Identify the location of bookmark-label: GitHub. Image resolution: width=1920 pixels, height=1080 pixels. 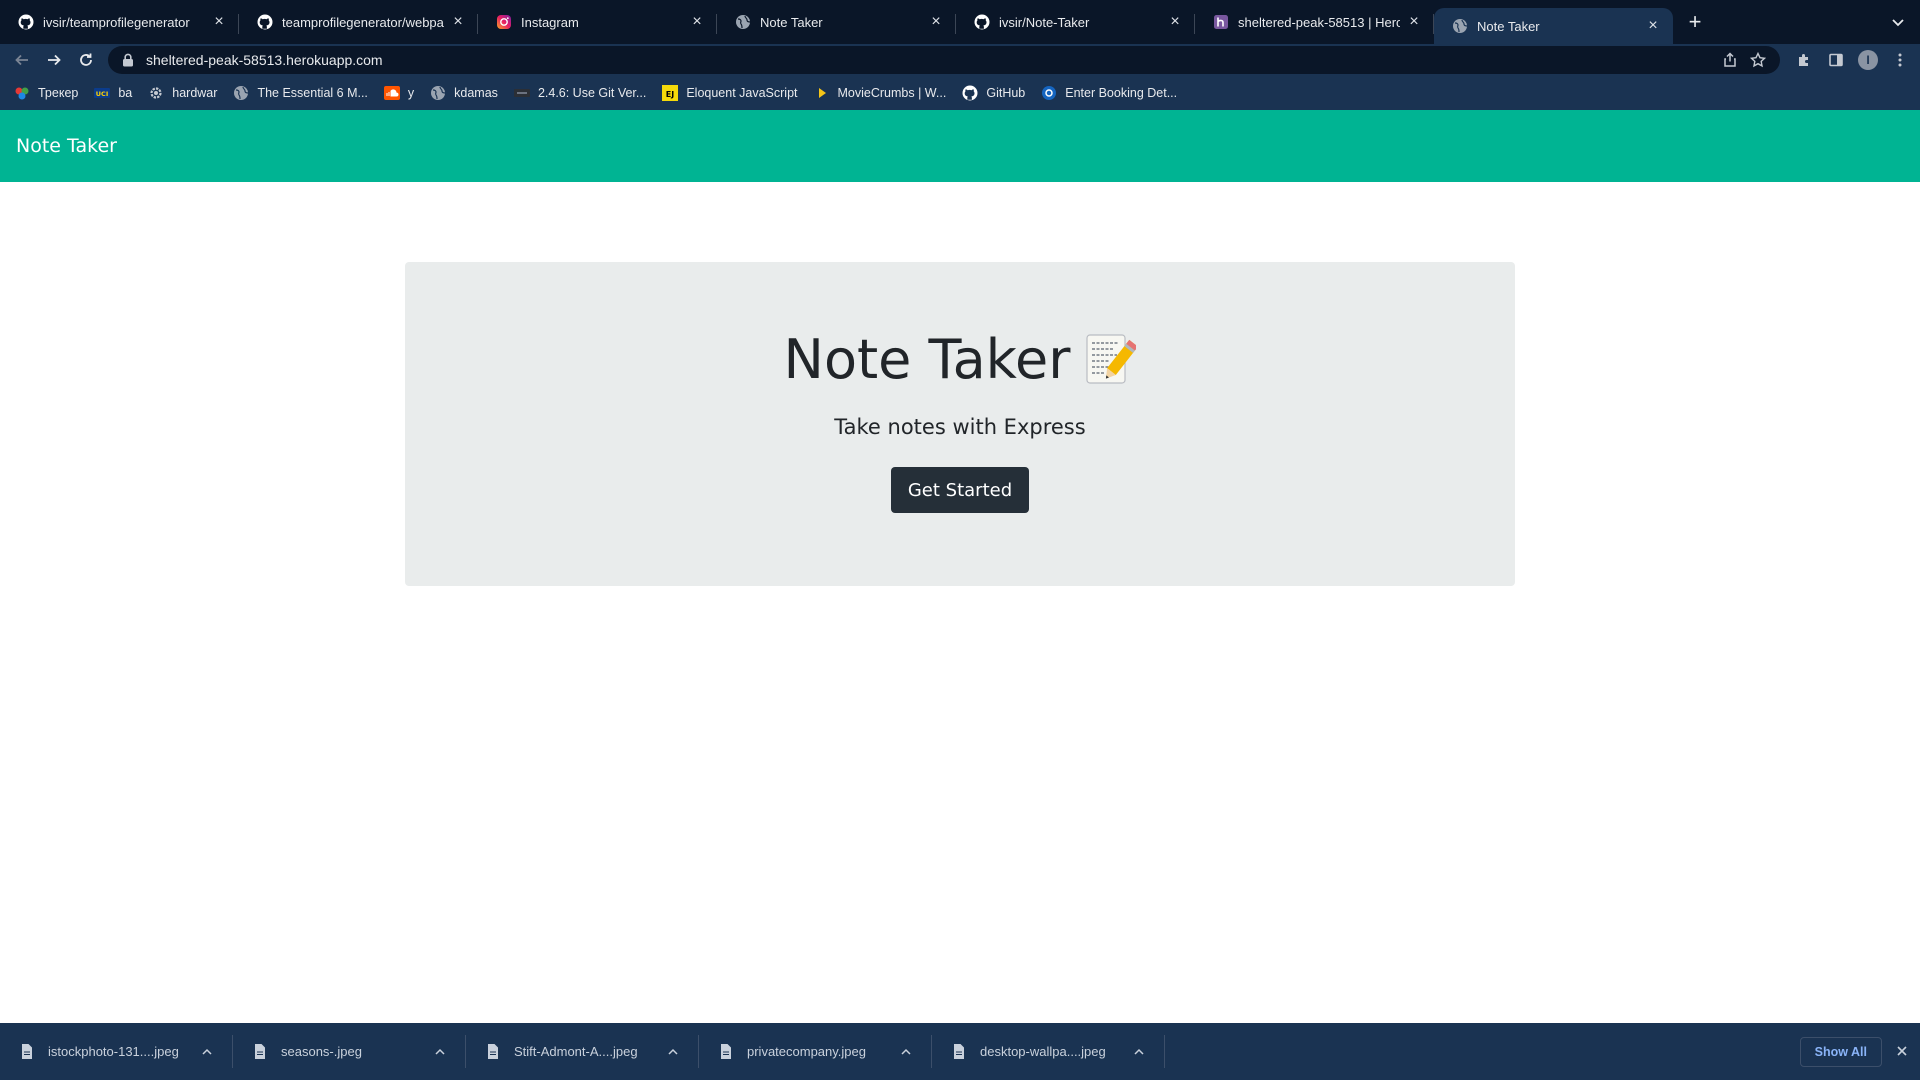
(1006, 93).